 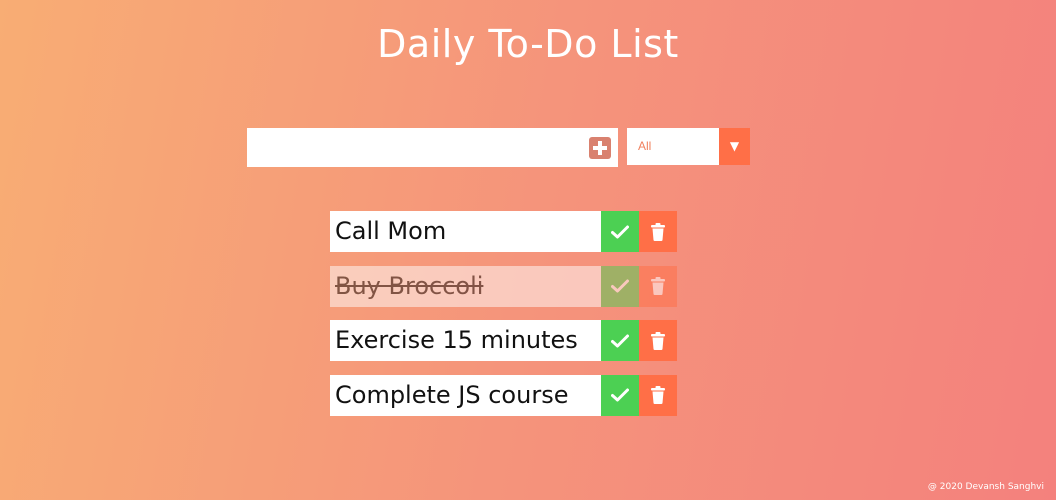 I want to click on todo-text: Exercise 15 minutes, so click(x=465, y=340).